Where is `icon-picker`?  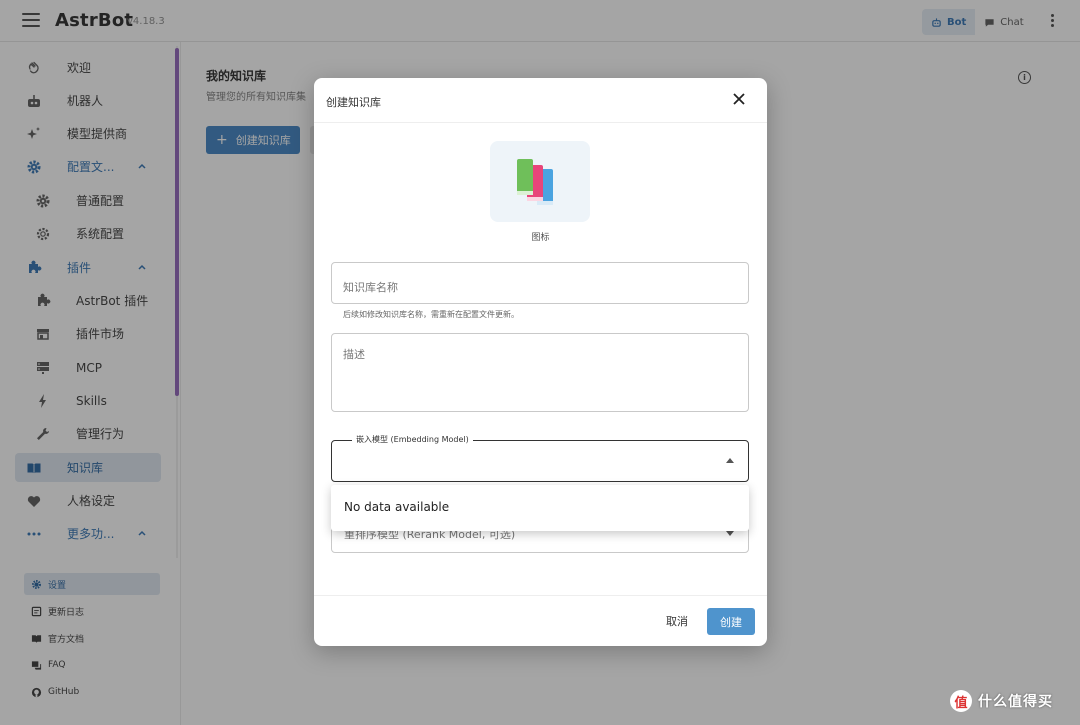
icon-picker is located at coordinates (540, 181).